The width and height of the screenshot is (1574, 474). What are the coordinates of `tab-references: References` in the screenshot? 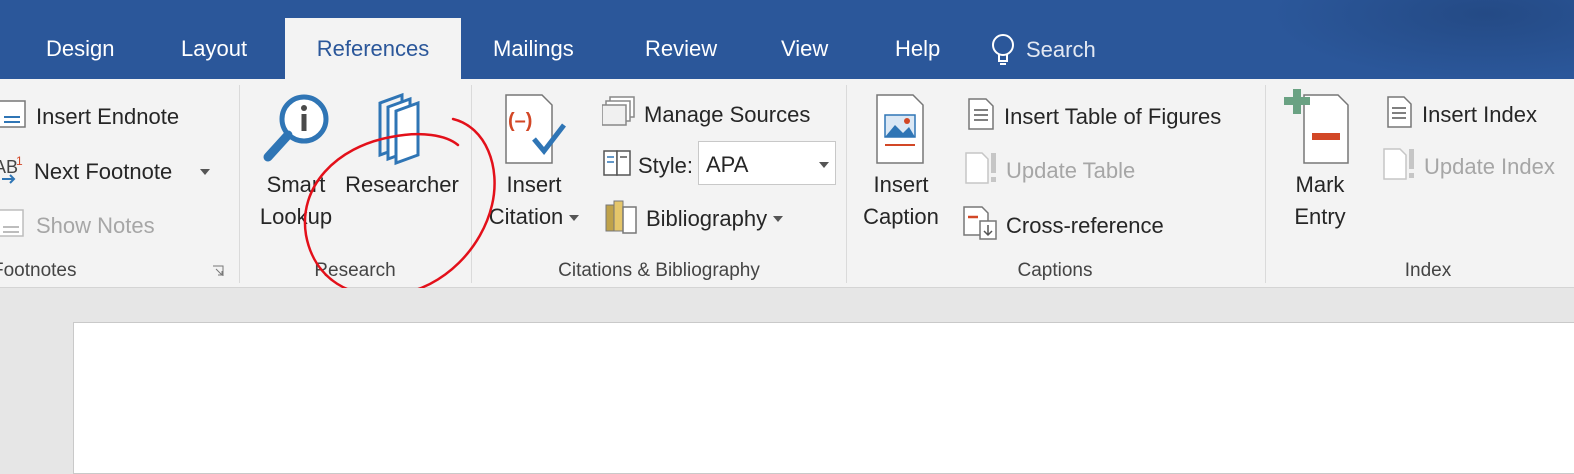 It's located at (373, 48).